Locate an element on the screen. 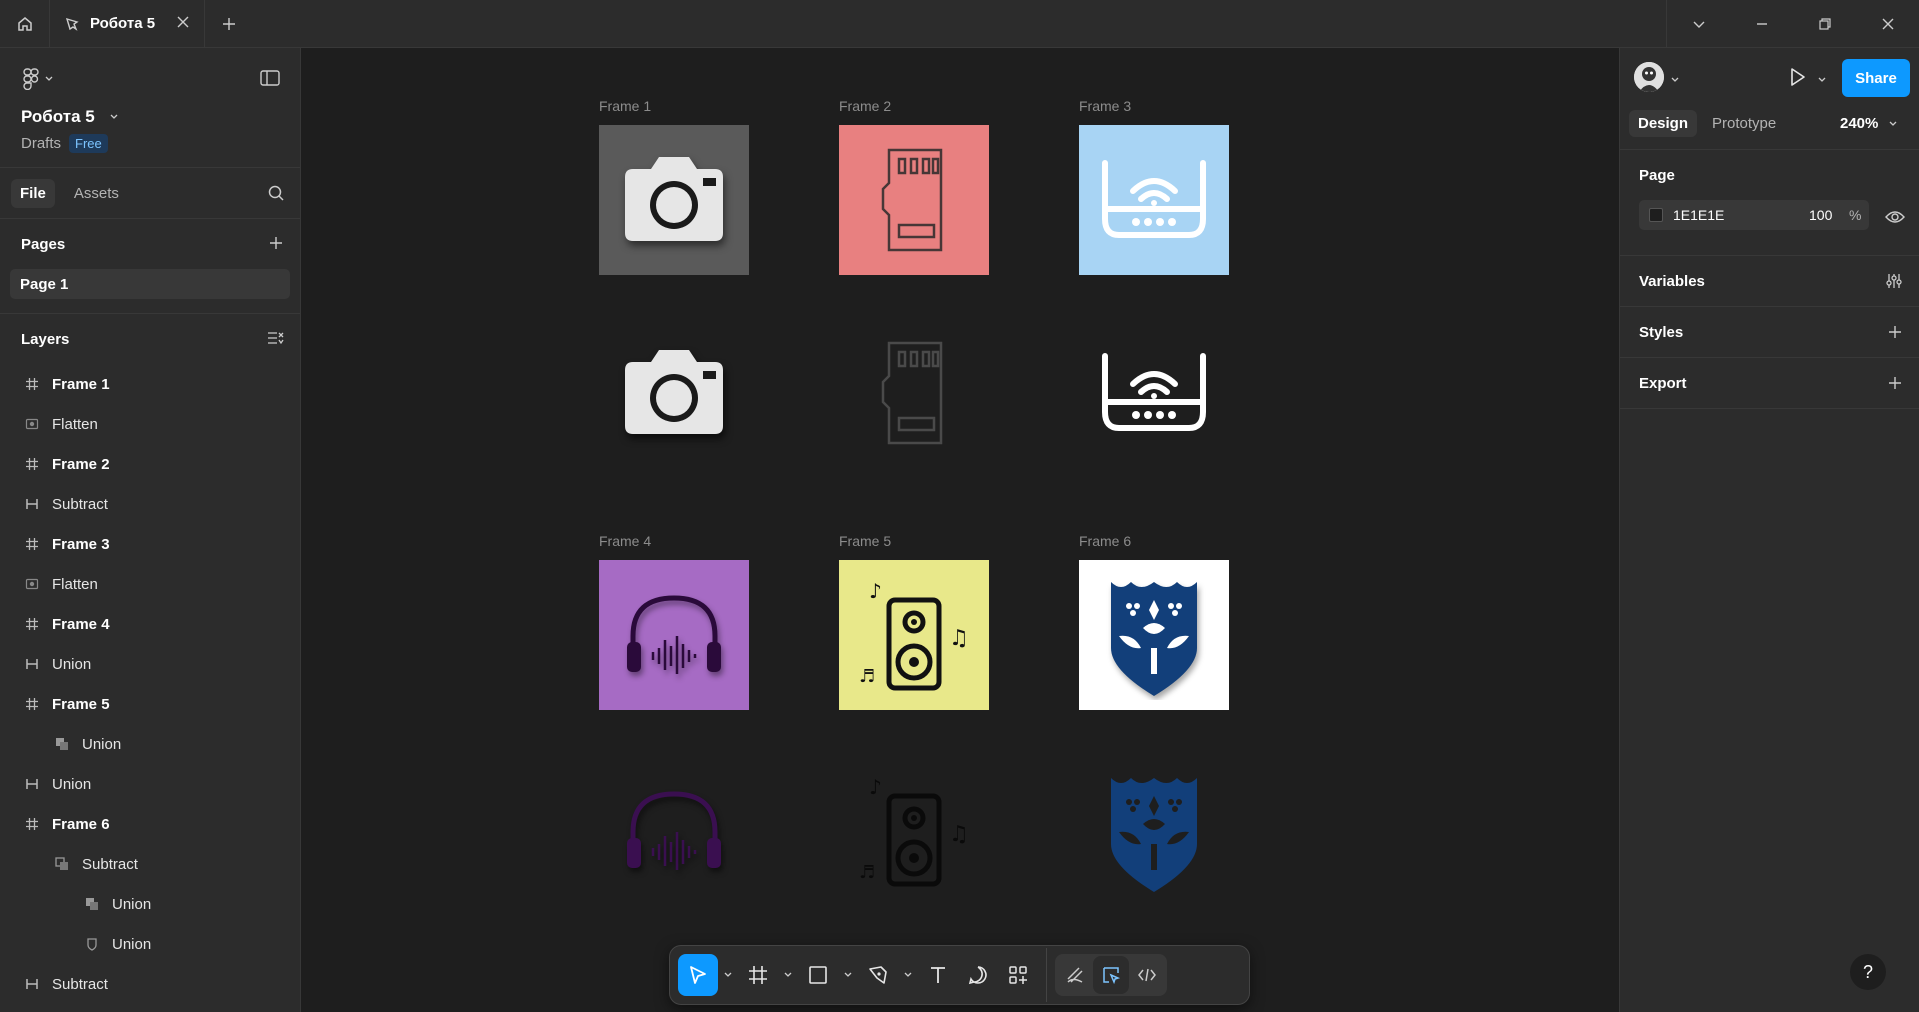 The height and width of the screenshot is (1012, 1919). flatten-camera is located at coordinates (674, 393).